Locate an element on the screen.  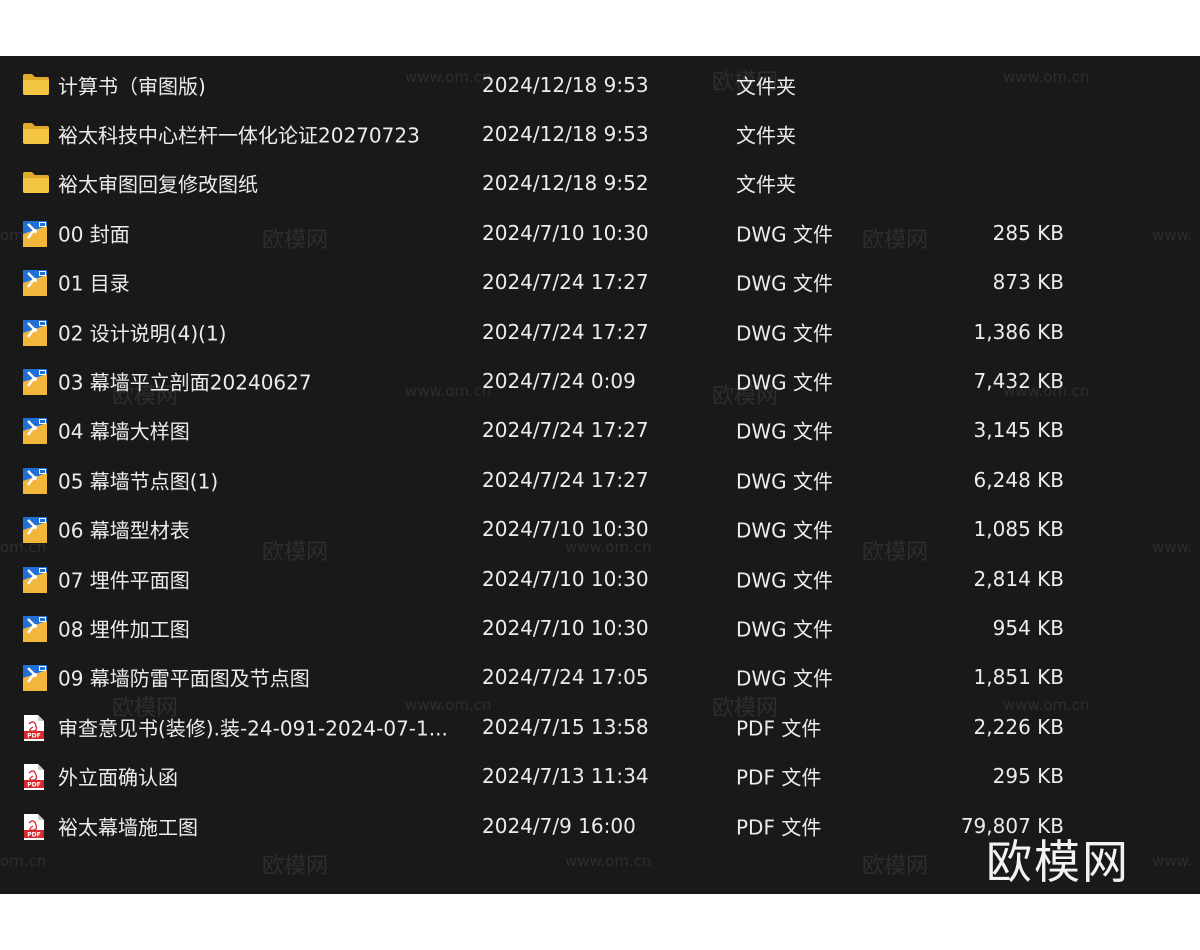
file-row: 计算书（审图版) 2024/12/18 9:53 文件夹 is located at coordinates (600, 84).